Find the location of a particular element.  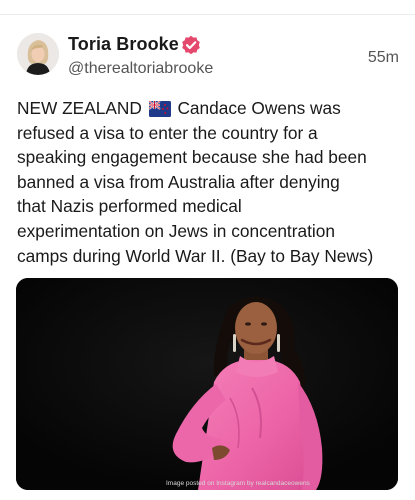

avatar is located at coordinates (38, 54).